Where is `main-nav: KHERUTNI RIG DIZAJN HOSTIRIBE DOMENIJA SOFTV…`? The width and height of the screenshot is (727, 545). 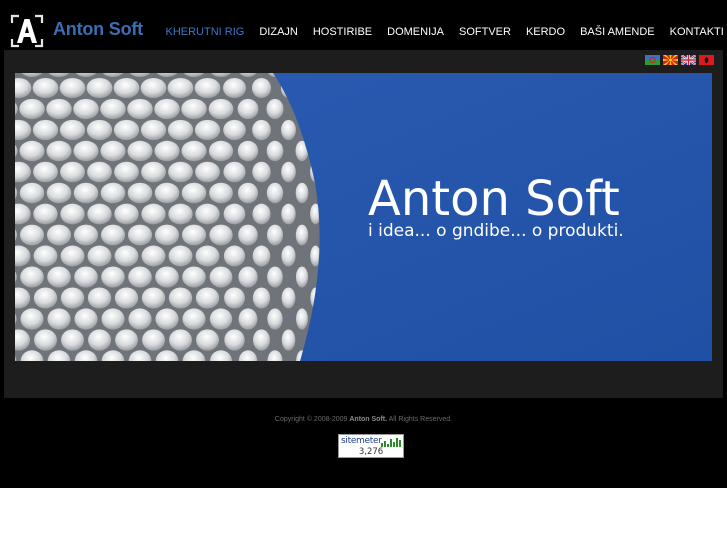
main-nav: KHERUTNI RIG DIZAJN HOSTIRIBE DOMENIJA SOFTV… is located at coordinates (442, 32).